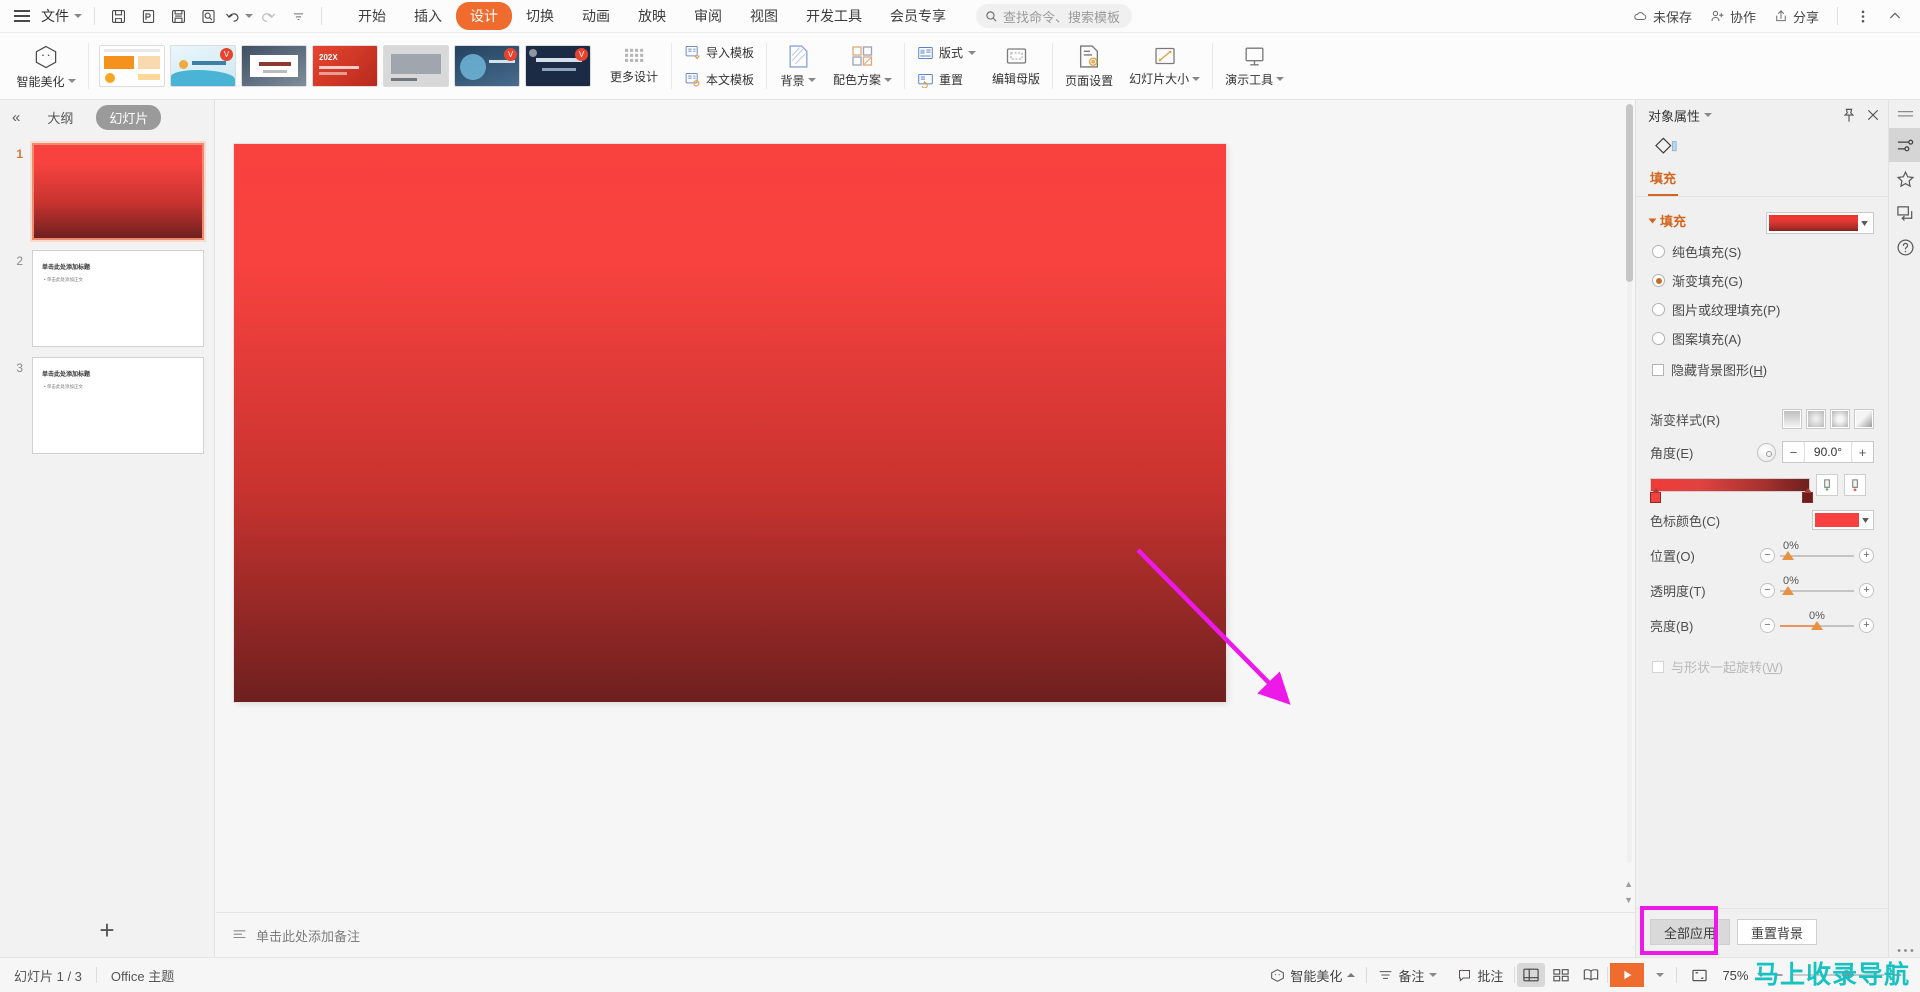 This screenshot has width=1920, height=992. I want to click on brightness-increase-button: +, so click(1866, 625).